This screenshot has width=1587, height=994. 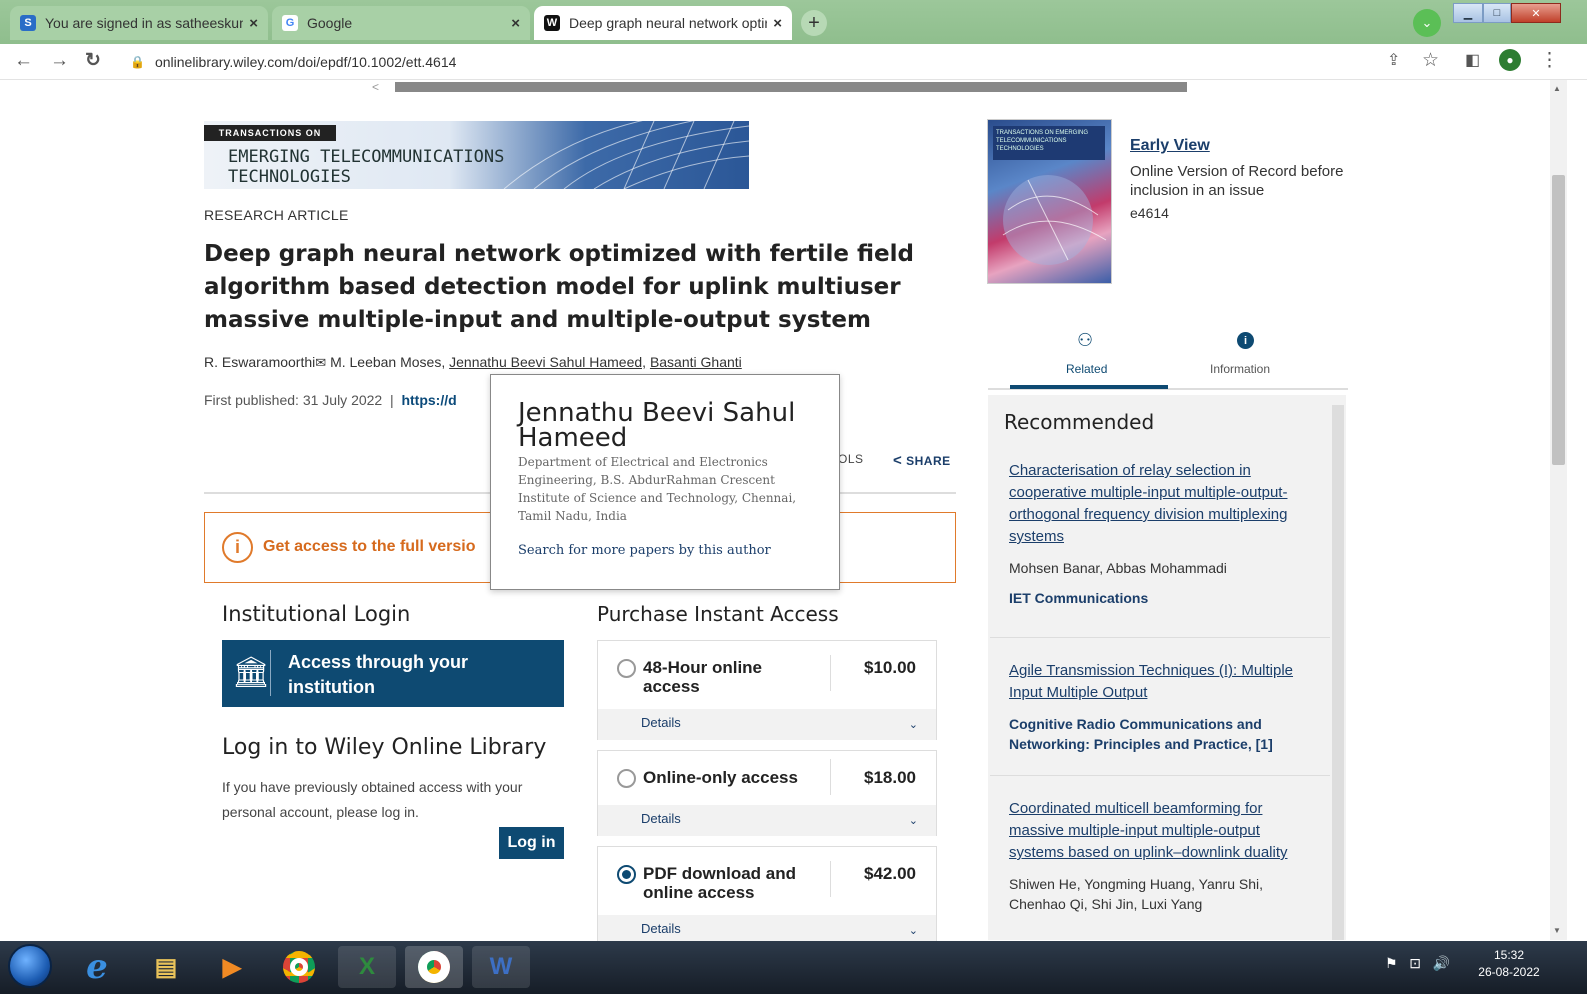 What do you see at coordinates (644, 550) in the screenshot?
I see `search-author-link: Search for more papers by this author` at bounding box center [644, 550].